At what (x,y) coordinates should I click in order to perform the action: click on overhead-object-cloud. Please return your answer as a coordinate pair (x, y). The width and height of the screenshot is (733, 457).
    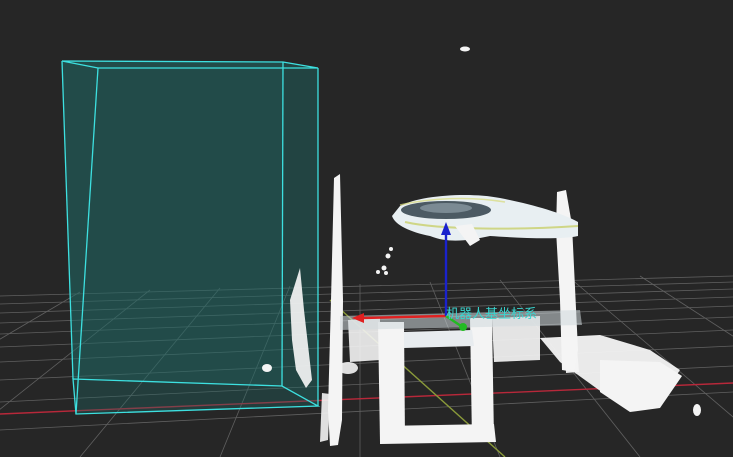
    Looking at the image, I should click on (485, 220).